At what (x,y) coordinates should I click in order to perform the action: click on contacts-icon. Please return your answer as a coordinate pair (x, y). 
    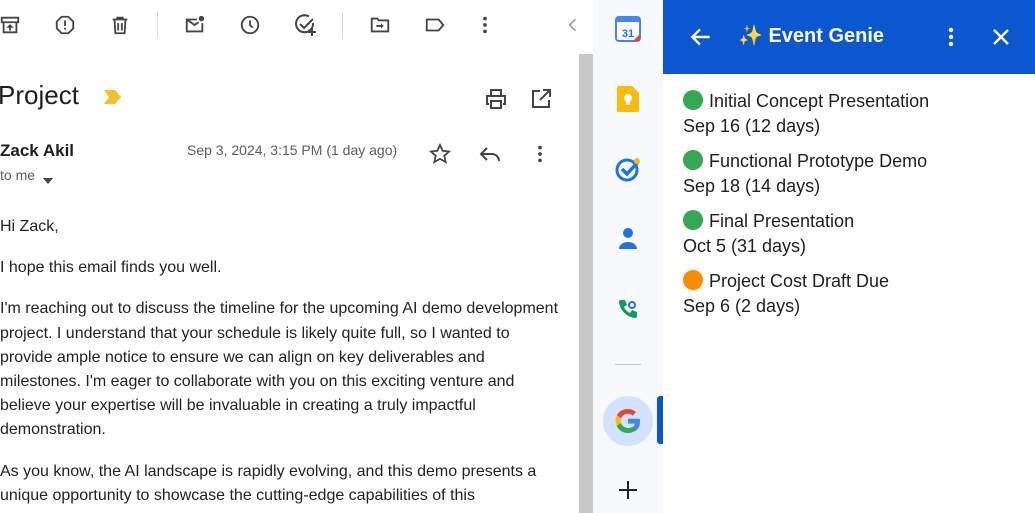
    Looking at the image, I should click on (628, 238).